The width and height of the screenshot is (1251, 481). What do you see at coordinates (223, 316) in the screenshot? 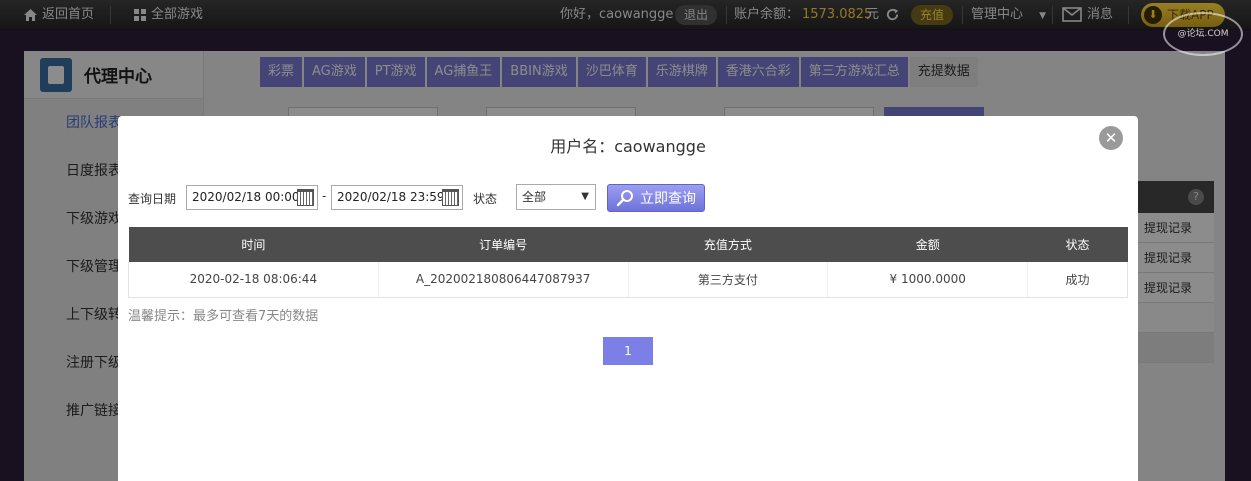
I see `tip-text: 温馨提示：最多可查看7天的数据` at bounding box center [223, 316].